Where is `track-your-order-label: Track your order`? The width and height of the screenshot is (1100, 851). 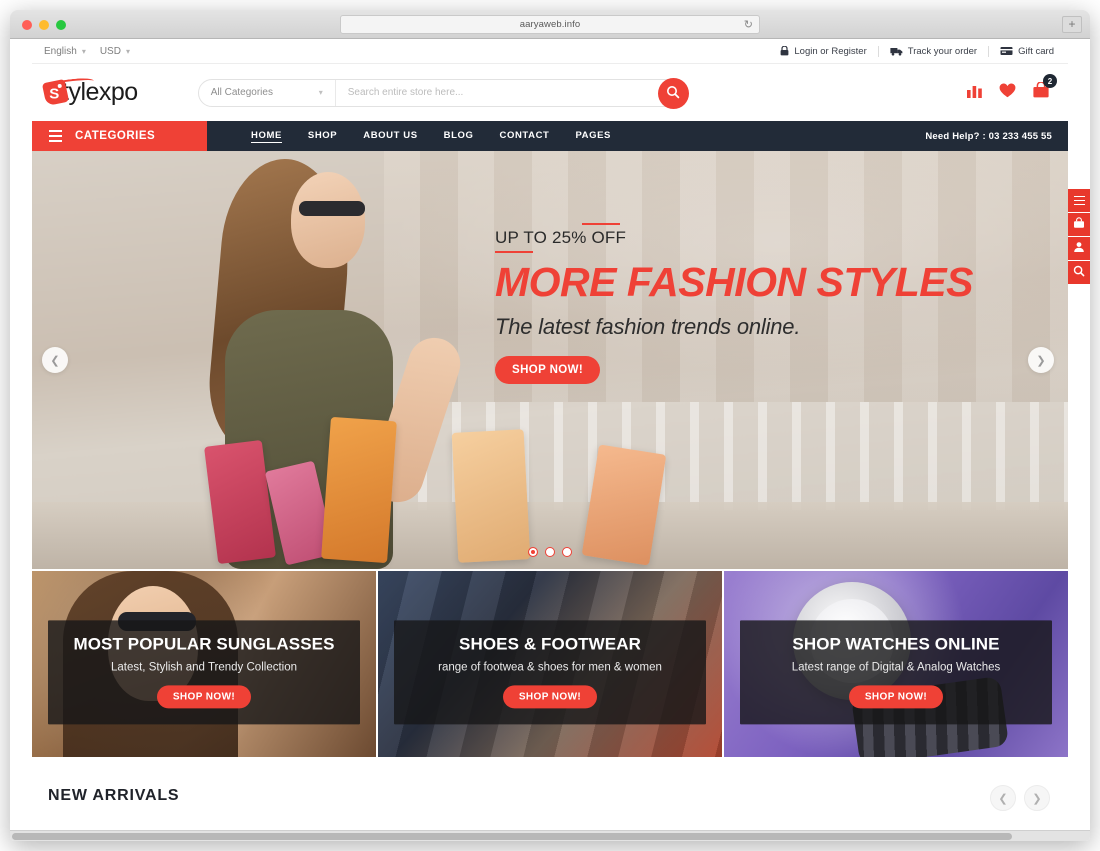 track-your-order-label: Track your order is located at coordinates (942, 51).